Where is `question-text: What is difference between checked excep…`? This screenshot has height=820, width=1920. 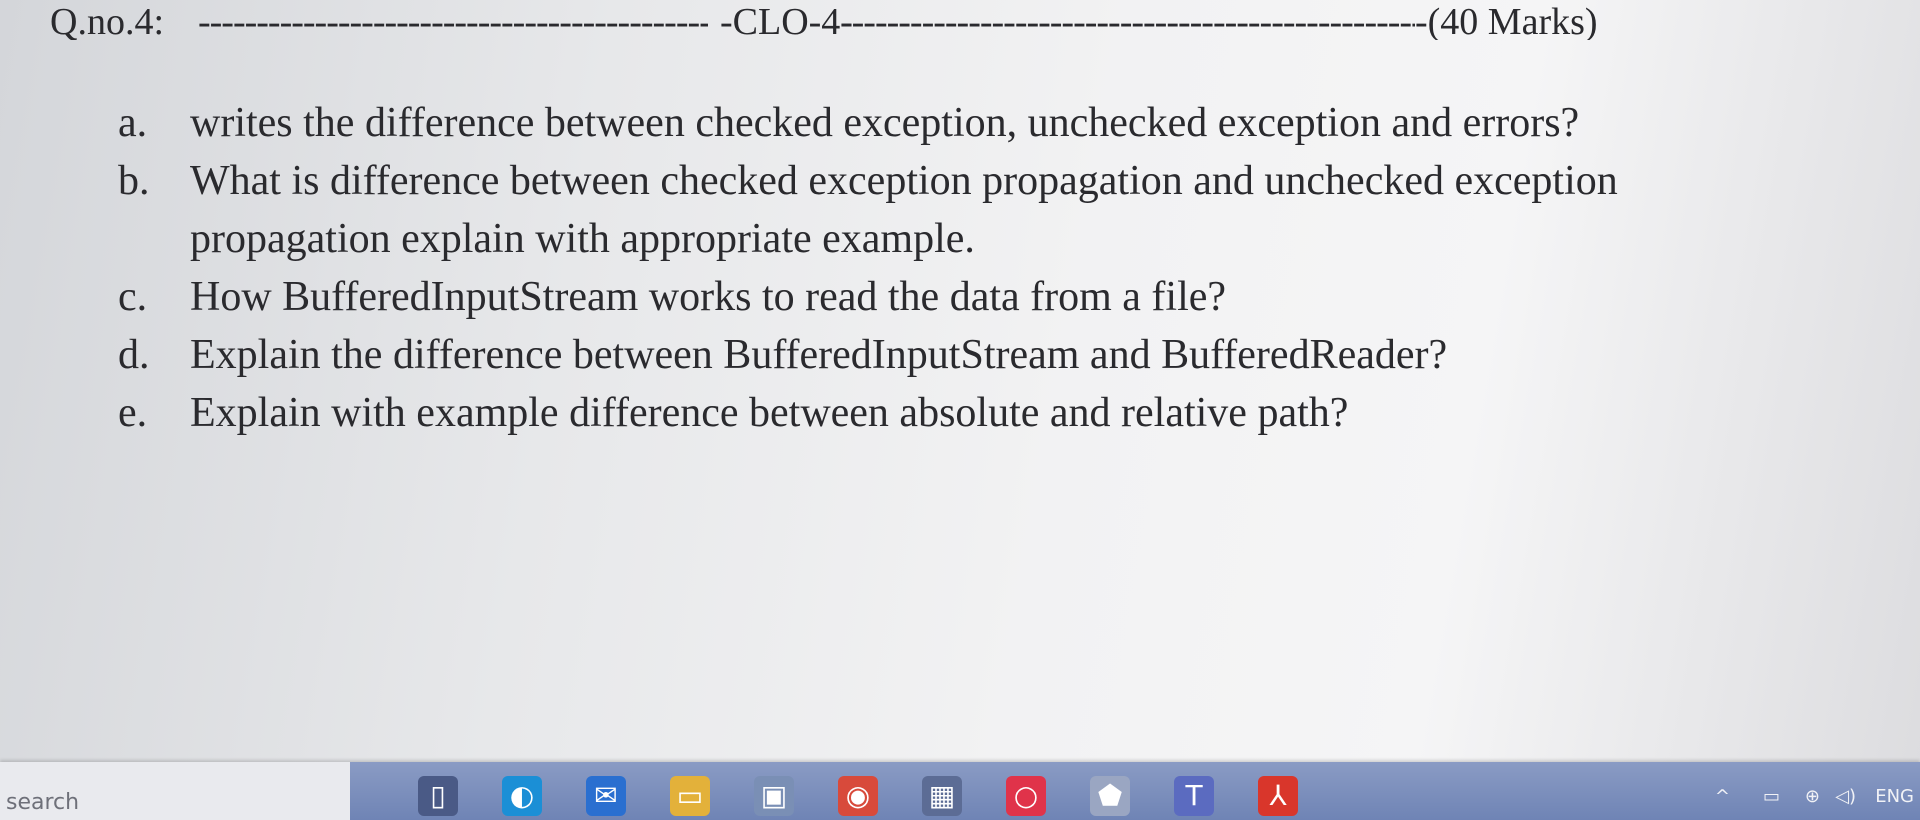 question-text: What is difference between checked excep… is located at coordinates (904, 181).